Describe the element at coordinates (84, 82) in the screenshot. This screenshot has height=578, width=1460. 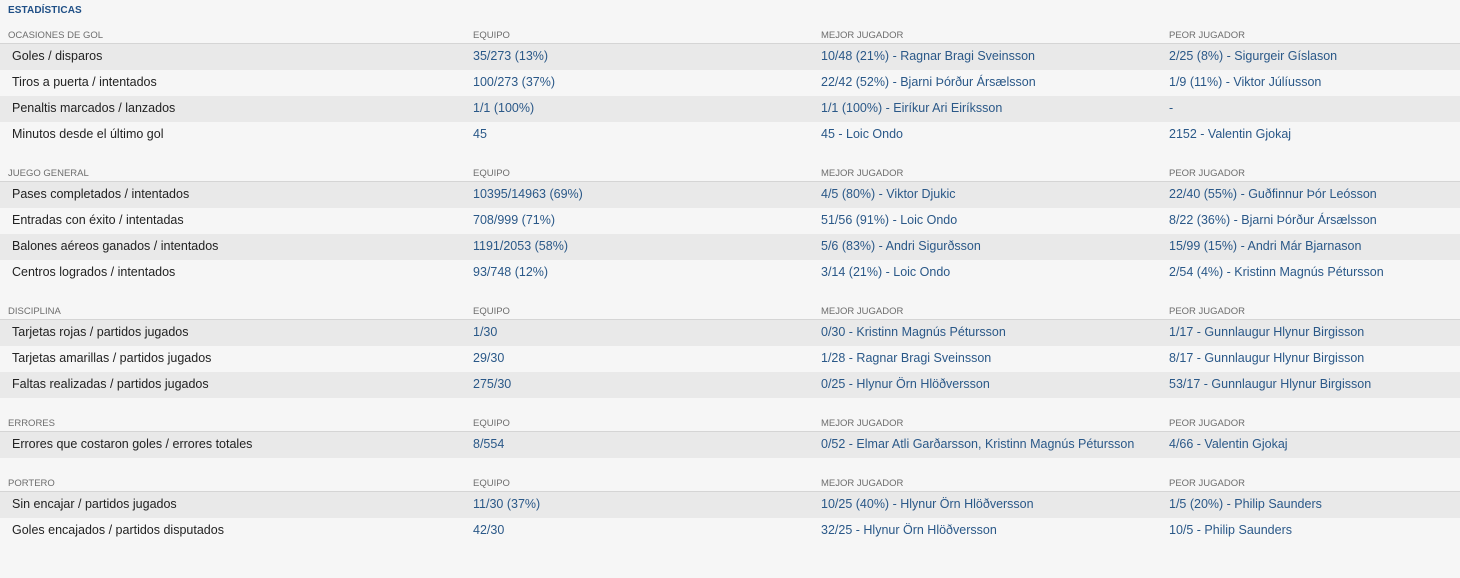
I see `stat-label: Tiros a puerta / intentados` at that location.